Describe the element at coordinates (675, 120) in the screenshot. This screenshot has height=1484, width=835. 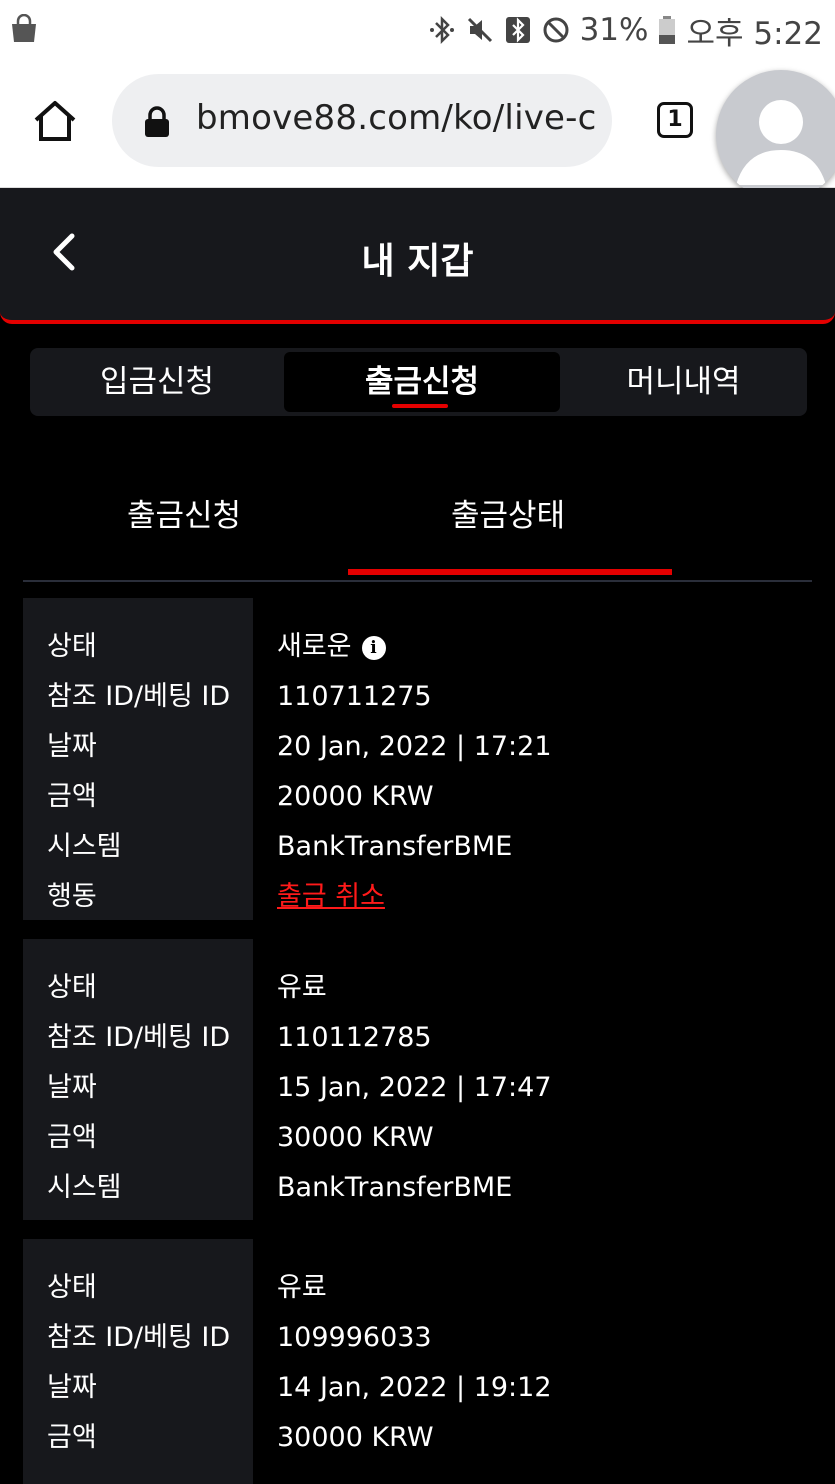
I see `tab-switcher-button: 1` at that location.